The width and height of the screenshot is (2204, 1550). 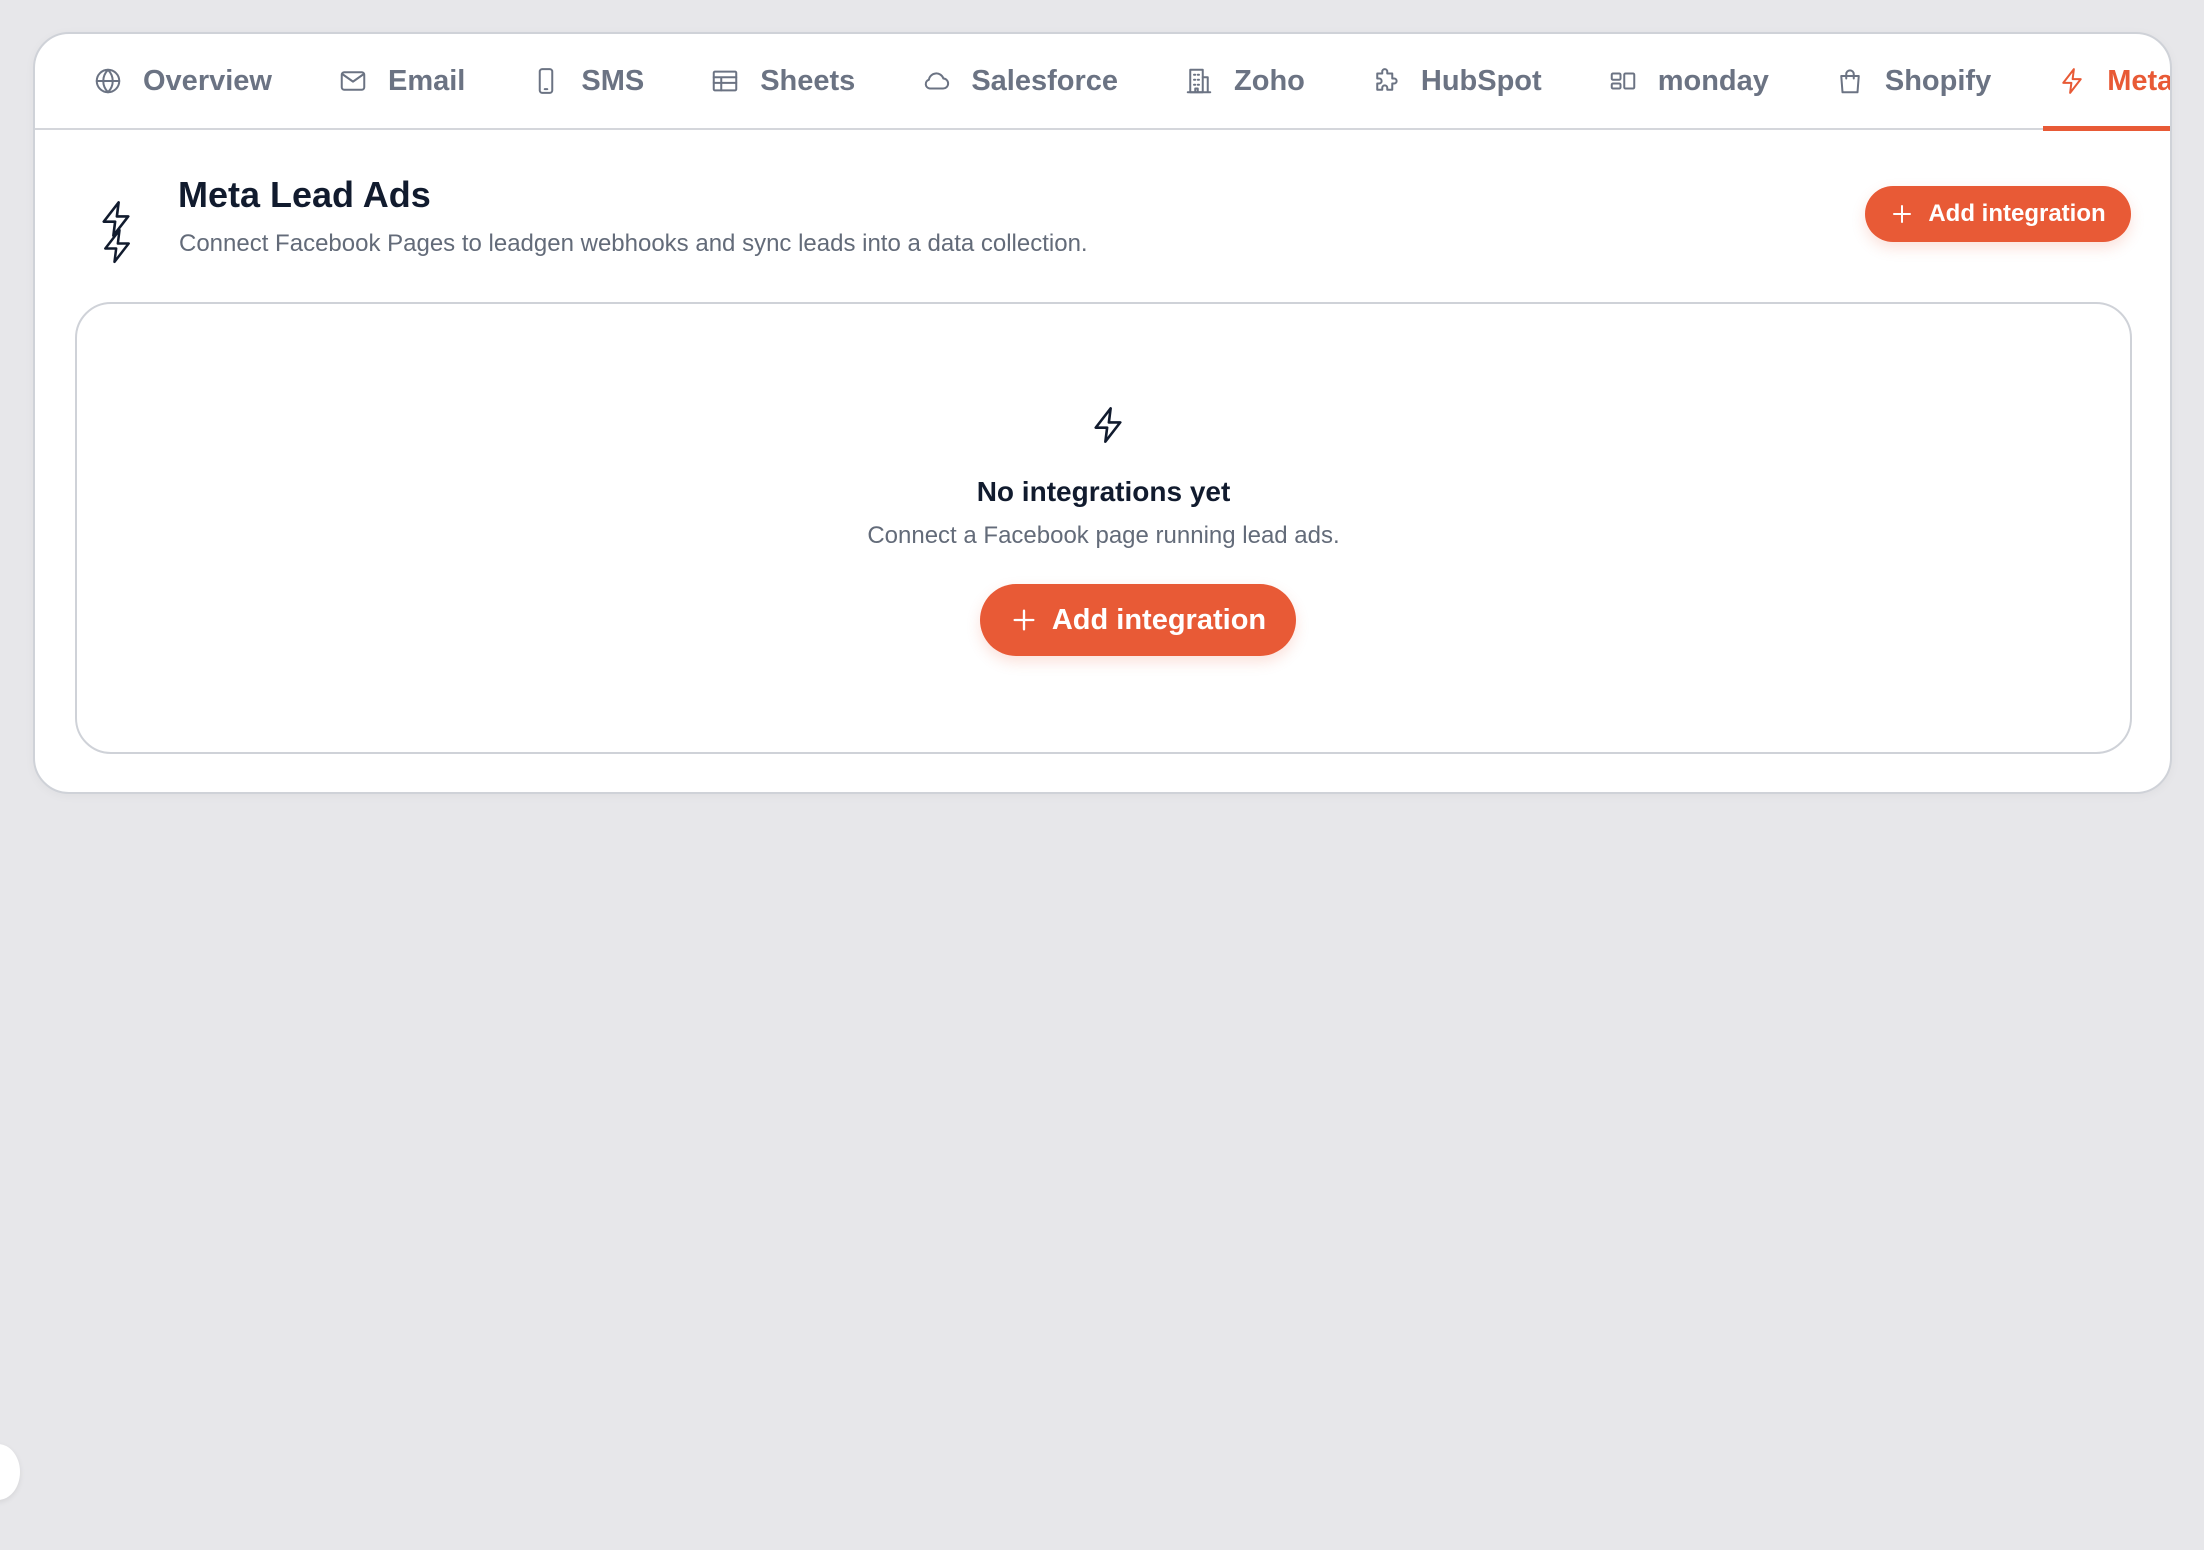 I want to click on tab-overview: Overview, so click(x=182, y=81).